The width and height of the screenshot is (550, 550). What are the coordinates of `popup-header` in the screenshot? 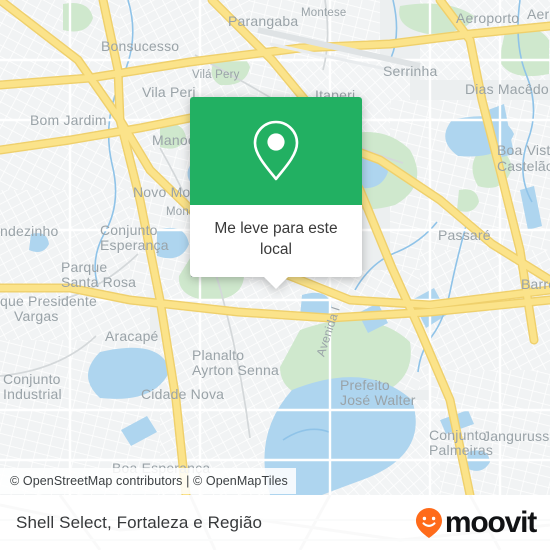 It's located at (276, 151).